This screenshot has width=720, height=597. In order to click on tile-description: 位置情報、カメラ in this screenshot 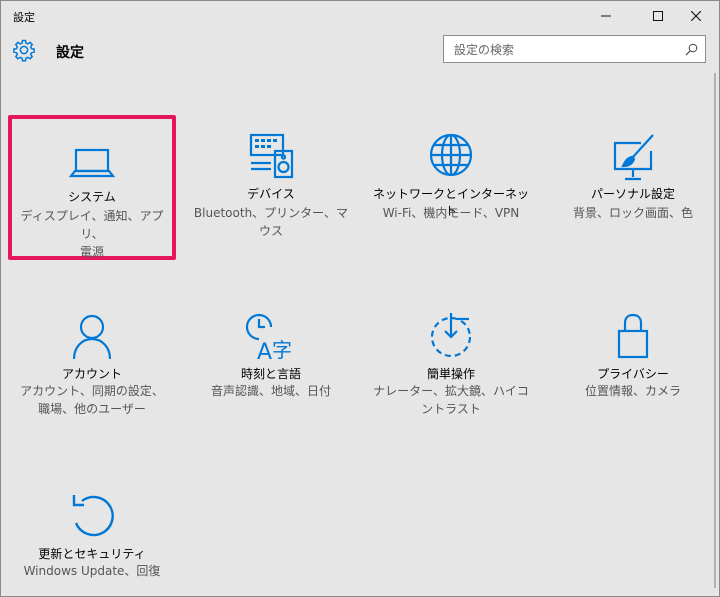, I will do `click(633, 391)`.